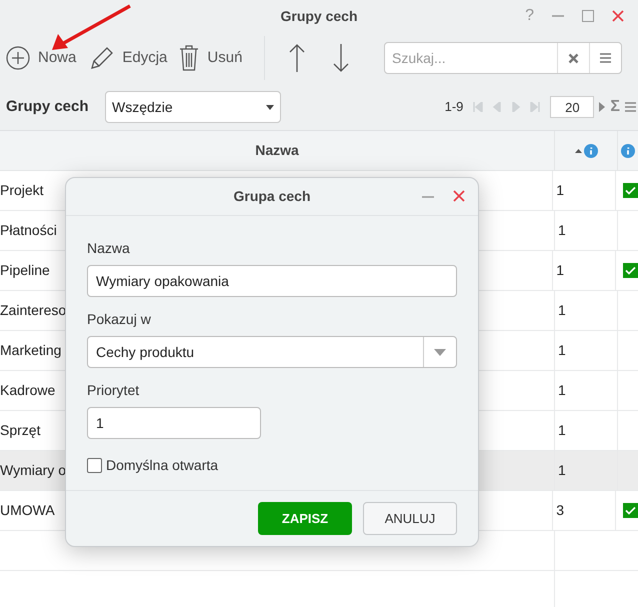 This screenshot has width=638, height=607. What do you see at coordinates (28, 390) in the screenshot?
I see `table-cell-text: Kadrowe` at bounding box center [28, 390].